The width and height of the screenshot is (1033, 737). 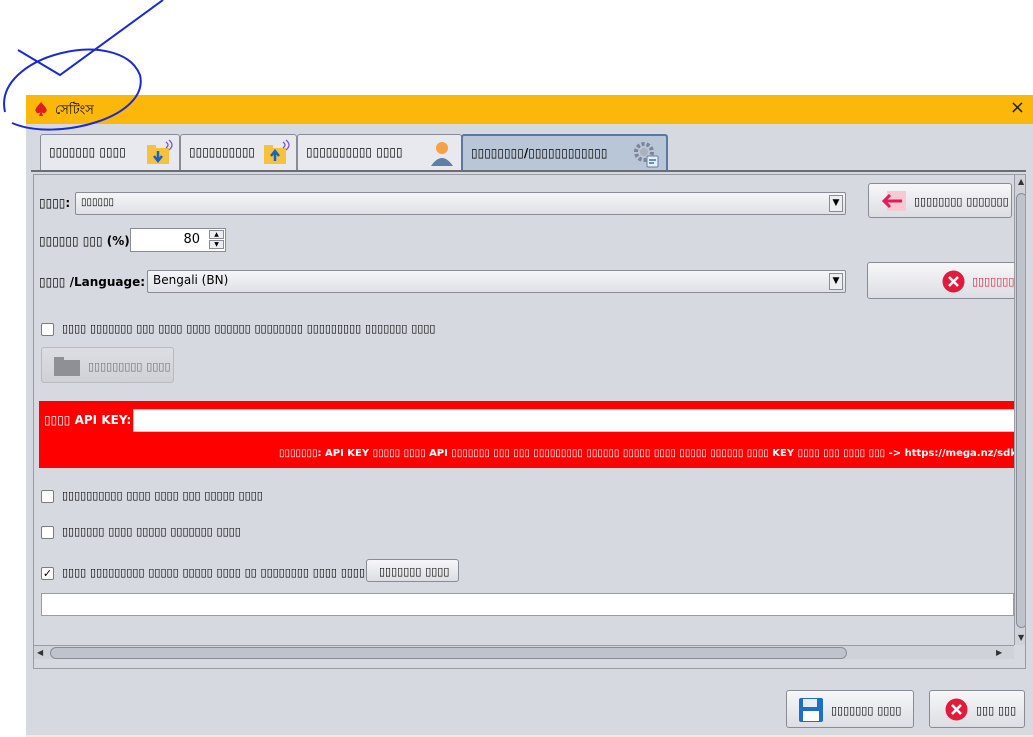 What do you see at coordinates (74, 110) in the screenshot?
I see `window-title: সেটিংস` at bounding box center [74, 110].